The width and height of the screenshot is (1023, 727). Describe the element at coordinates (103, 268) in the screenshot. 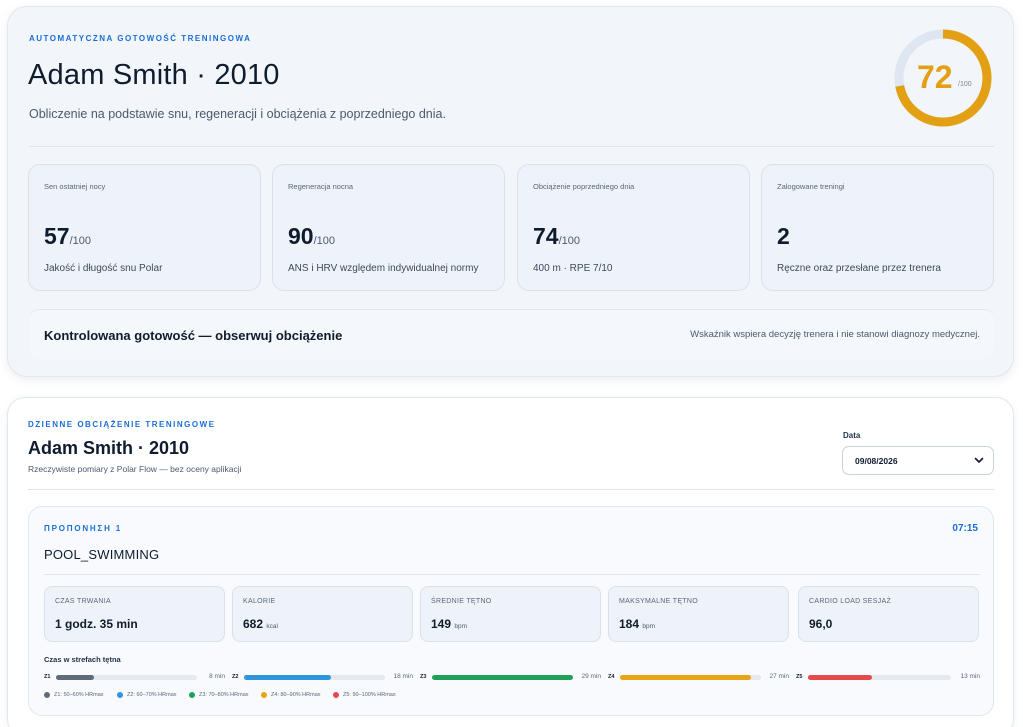

I see `metric-desc: Jakość i długość snu Polar` at that location.